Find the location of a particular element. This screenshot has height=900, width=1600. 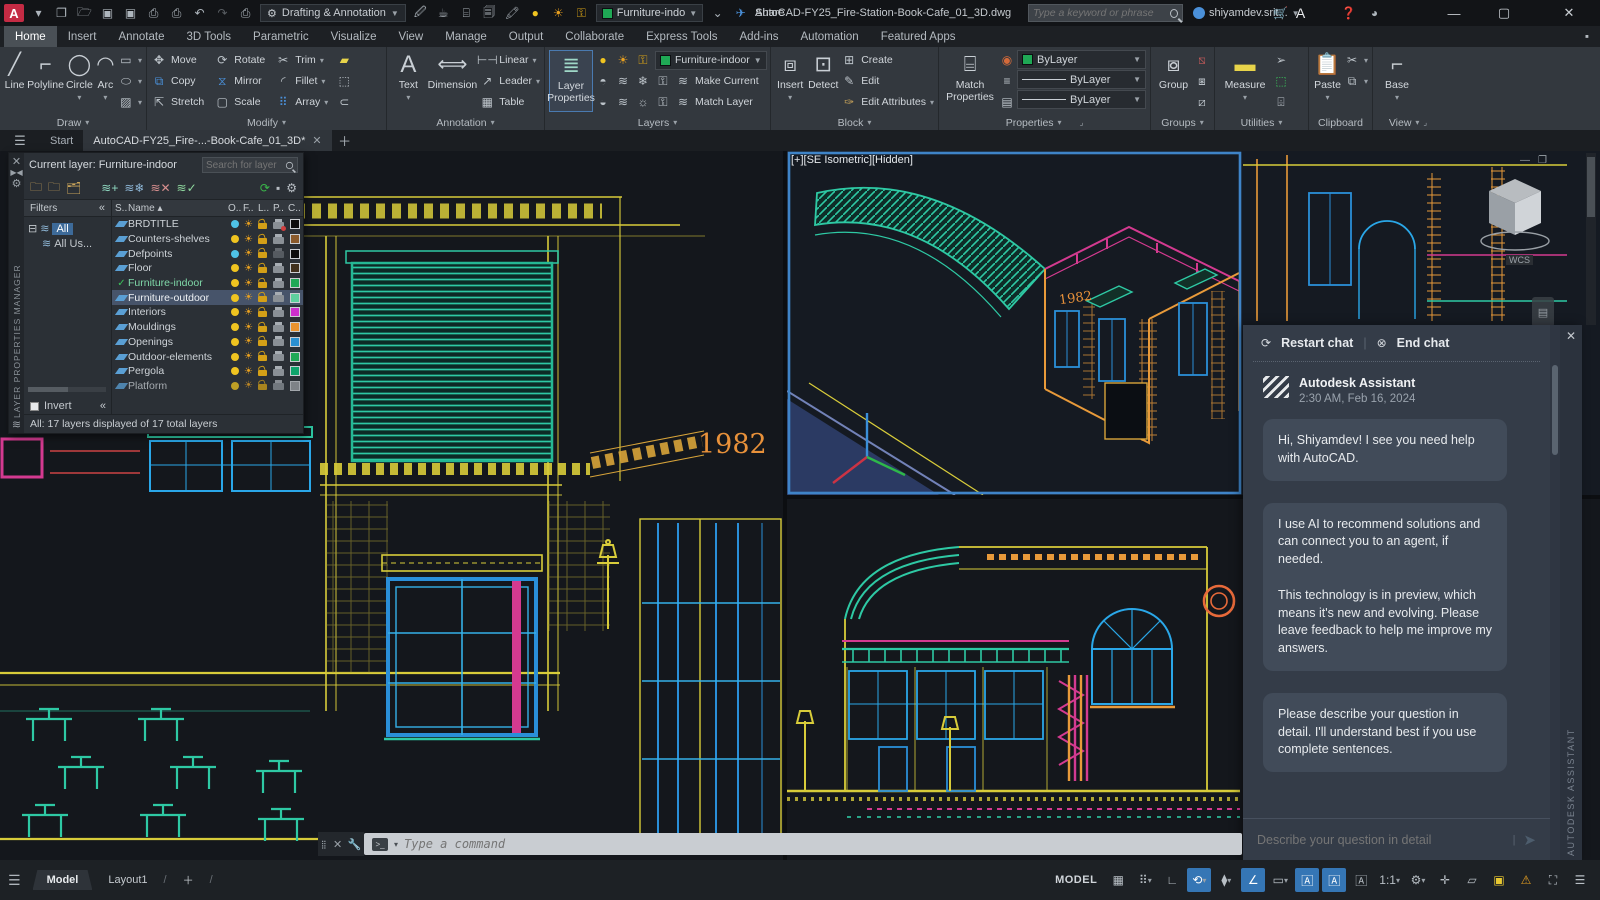

restart-chat-button: Restart chat is located at coordinates (1317, 343).